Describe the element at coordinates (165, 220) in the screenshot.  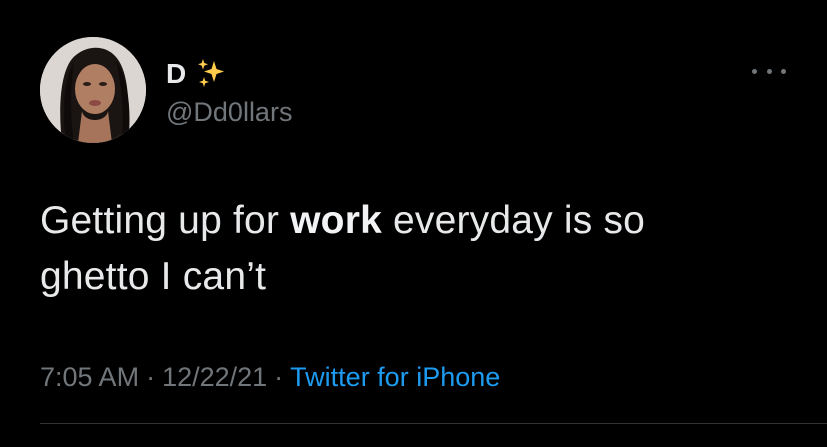
I see `tweet-text-part1: Getting up for` at that location.